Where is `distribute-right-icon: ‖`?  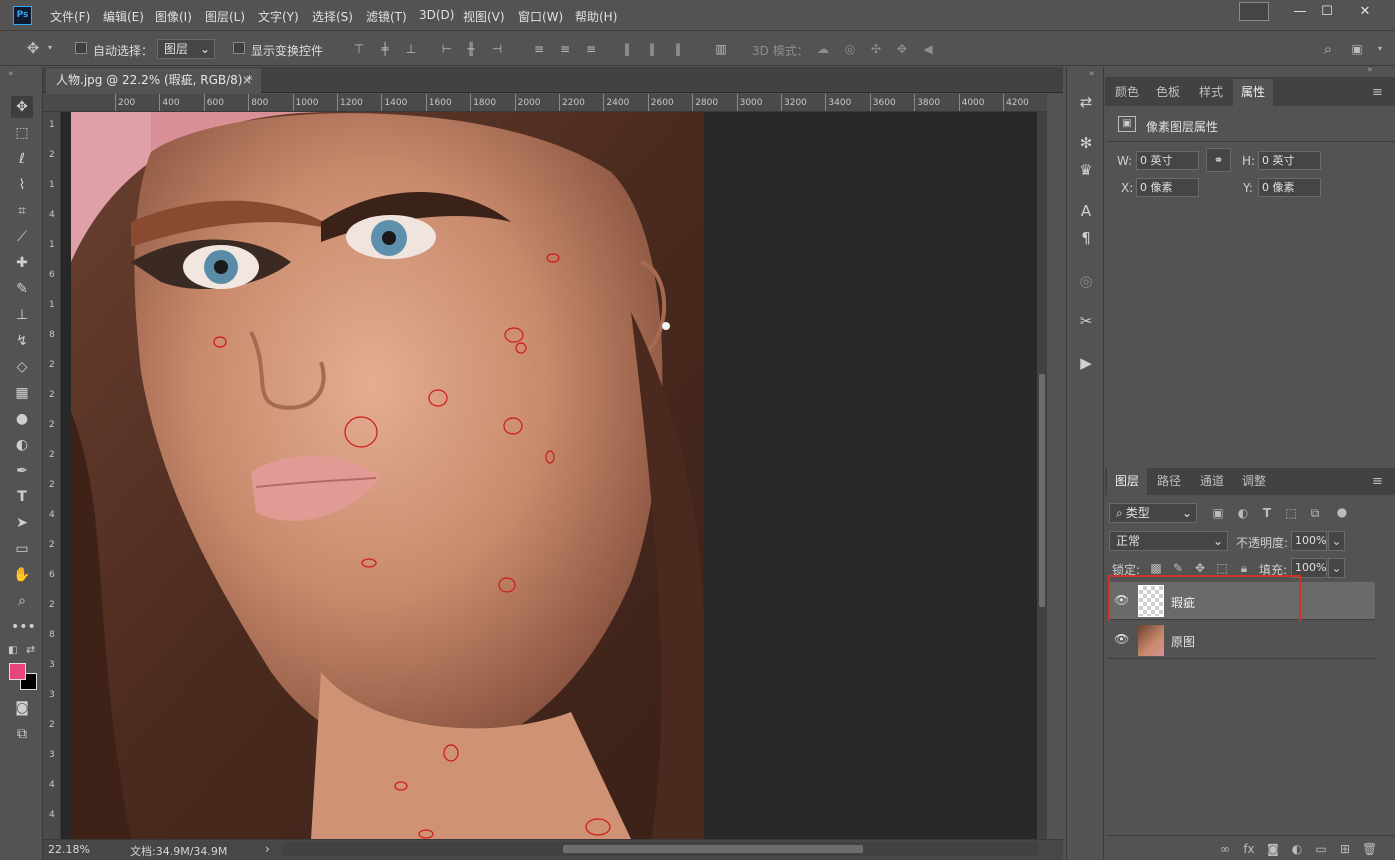 distribute-right-icon: ‖ is located at coordinates (678, 49).